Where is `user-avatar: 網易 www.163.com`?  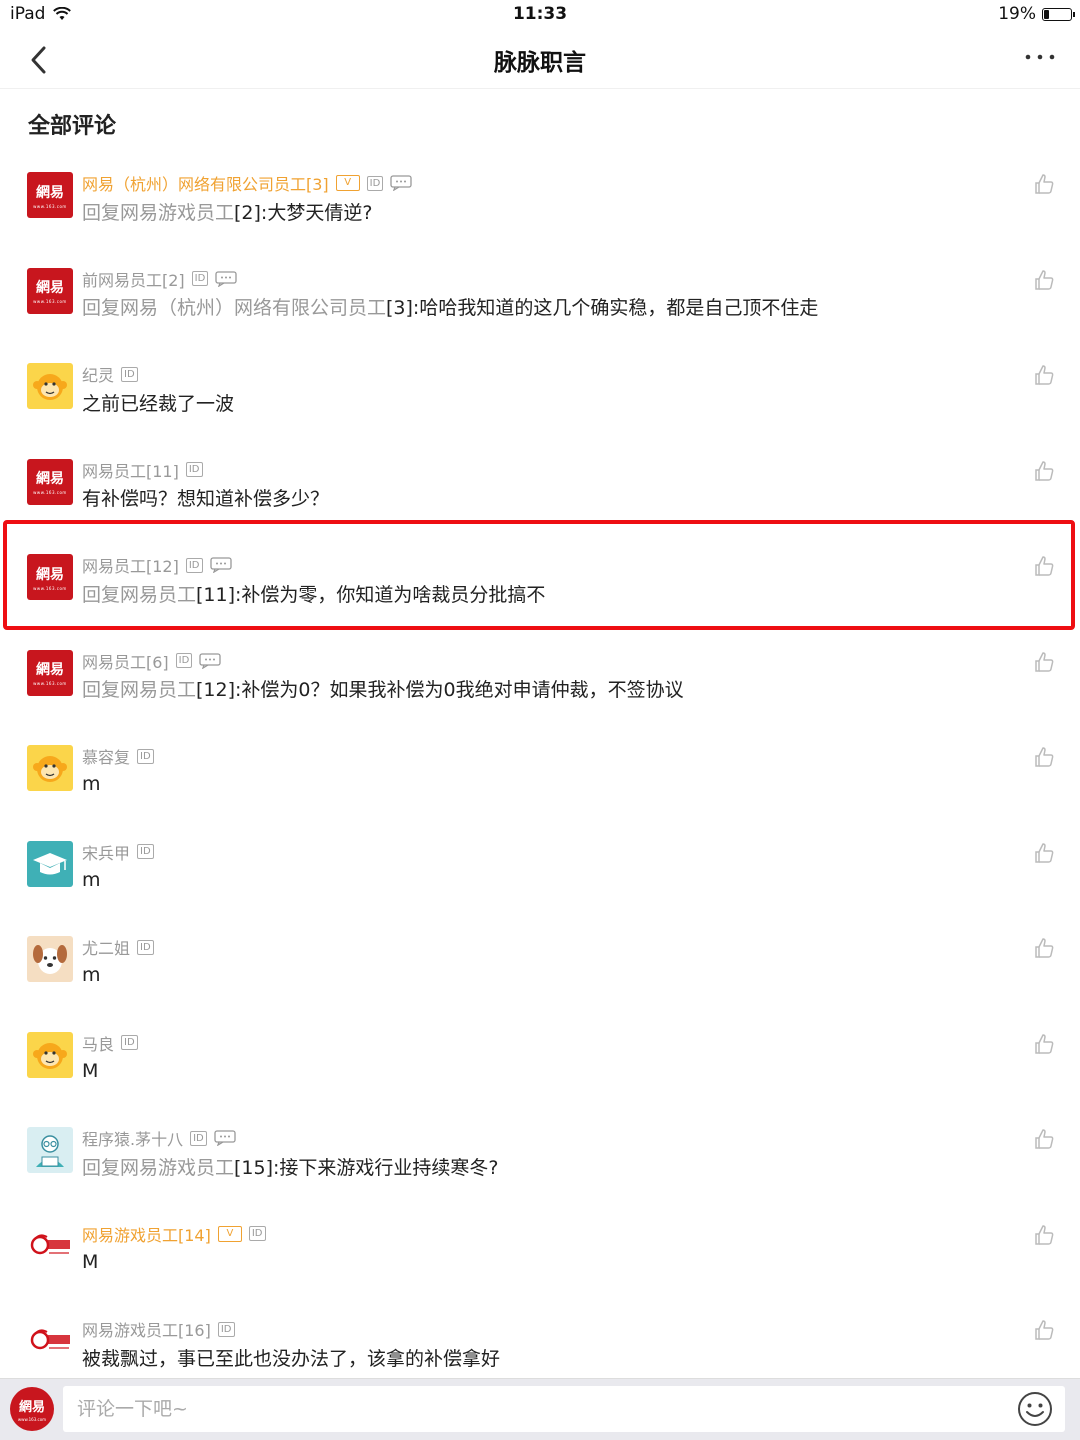 user-avatar: 網易 www.163.com is located at coordinates (32, 1409).